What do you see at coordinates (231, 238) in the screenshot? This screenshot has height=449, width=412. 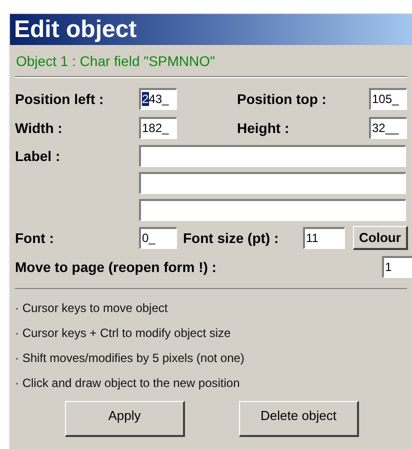 I see `field-label: Font size (pt) :` at bounding box center [231, 238].